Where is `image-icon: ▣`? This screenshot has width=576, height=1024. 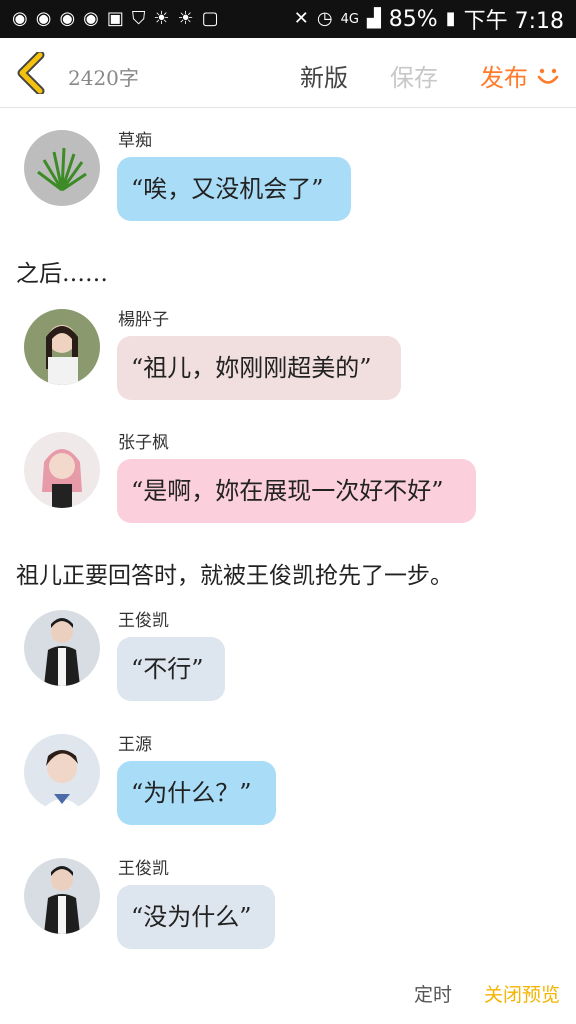 image-icon: ▣ is located at coordinates (115, 18).